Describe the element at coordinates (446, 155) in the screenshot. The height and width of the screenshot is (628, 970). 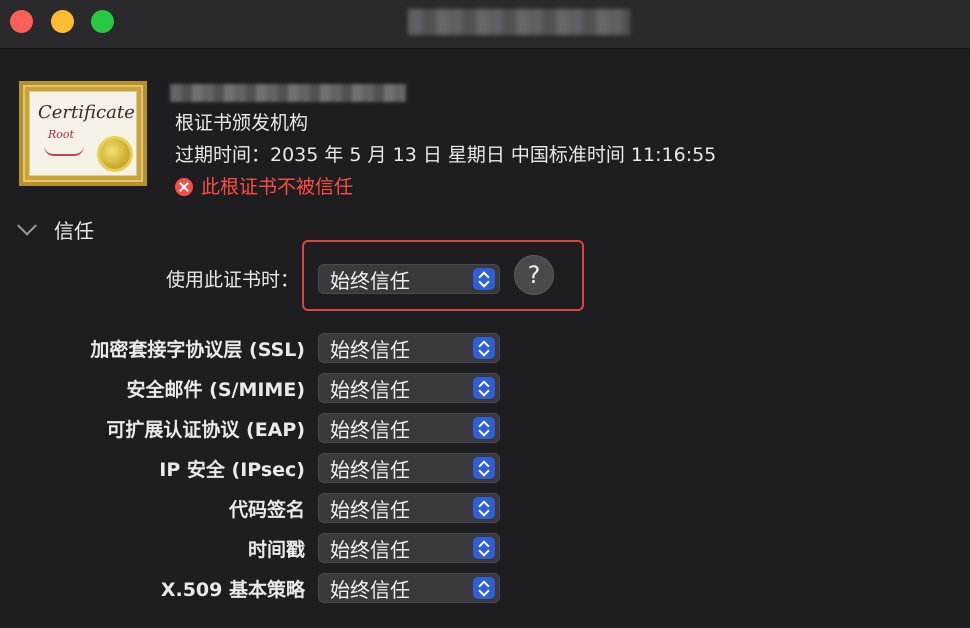
I see `expiry-date: 过期时间：2035 年 5 月 13 日 星期日 中国标准时间 11:16:55` at that location.